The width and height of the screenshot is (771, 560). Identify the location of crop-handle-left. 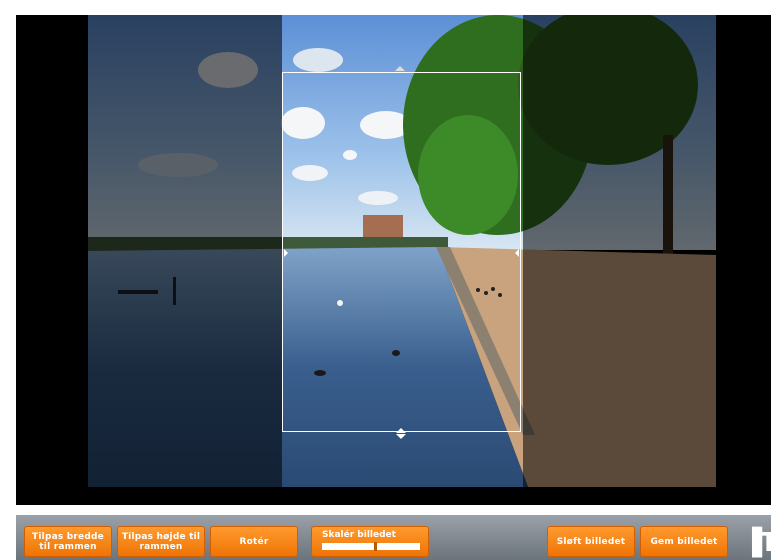
(286, 253).